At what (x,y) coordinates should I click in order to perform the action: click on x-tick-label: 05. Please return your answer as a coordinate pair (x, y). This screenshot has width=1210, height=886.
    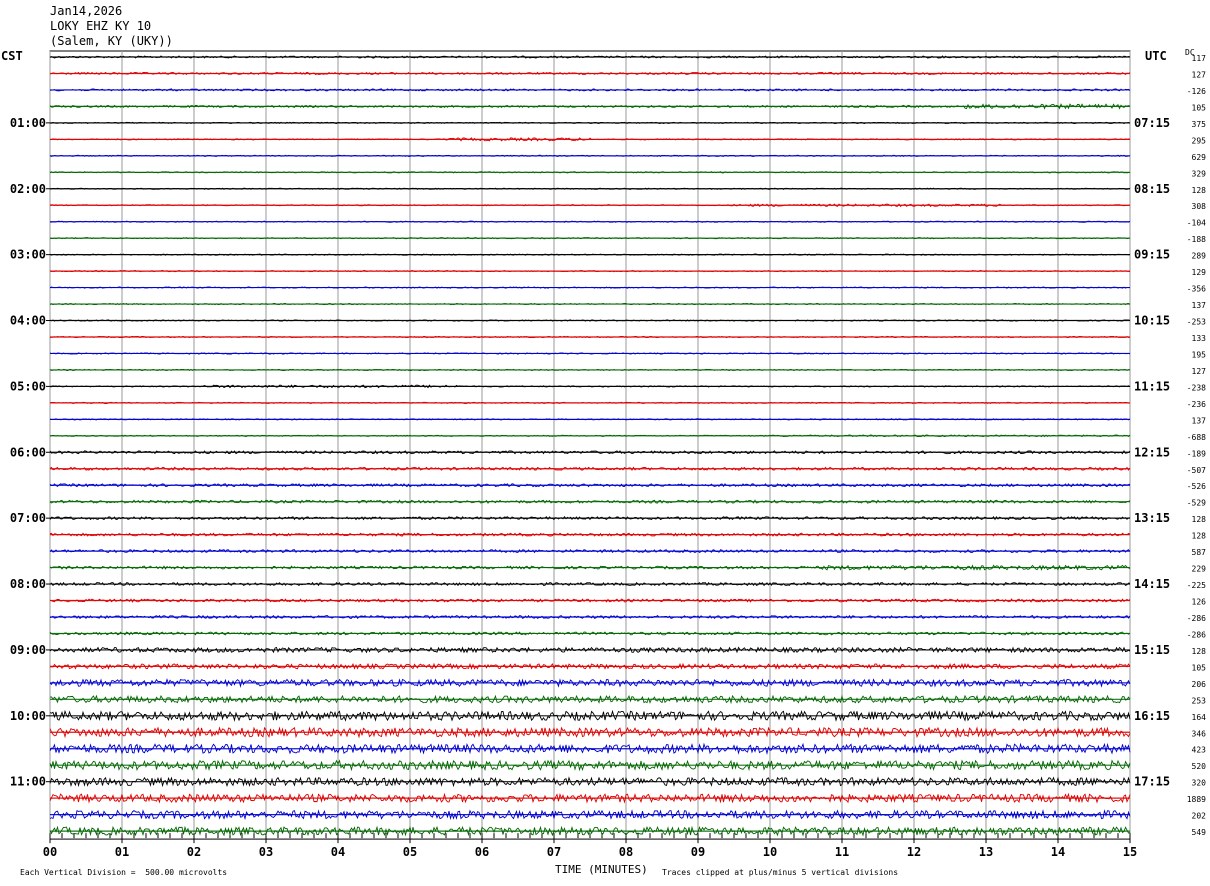
    Looking at the image, I should click on (410, 852).